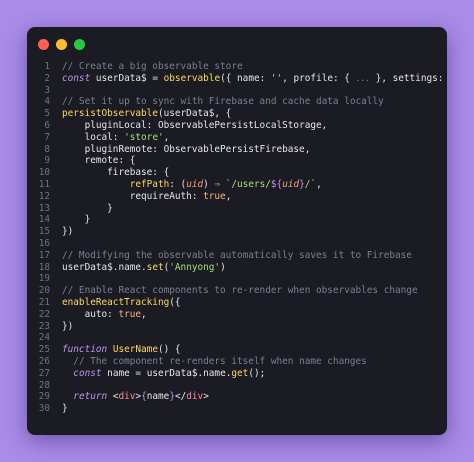  I want to click on code-token: ${, so click(276, 184).